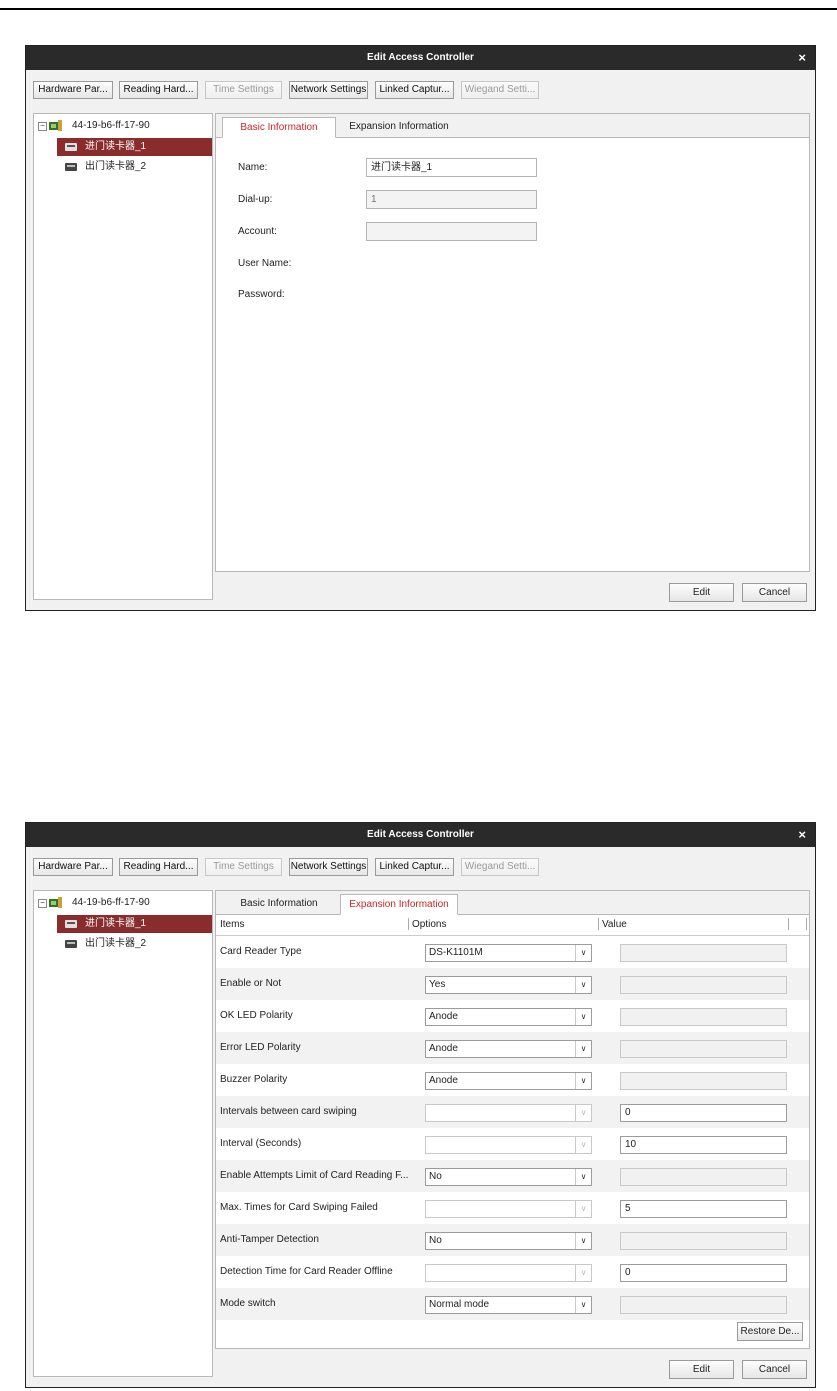 The image size is (837, 1391). I want to click on option-selected-value: Yes, so click(437, 984).